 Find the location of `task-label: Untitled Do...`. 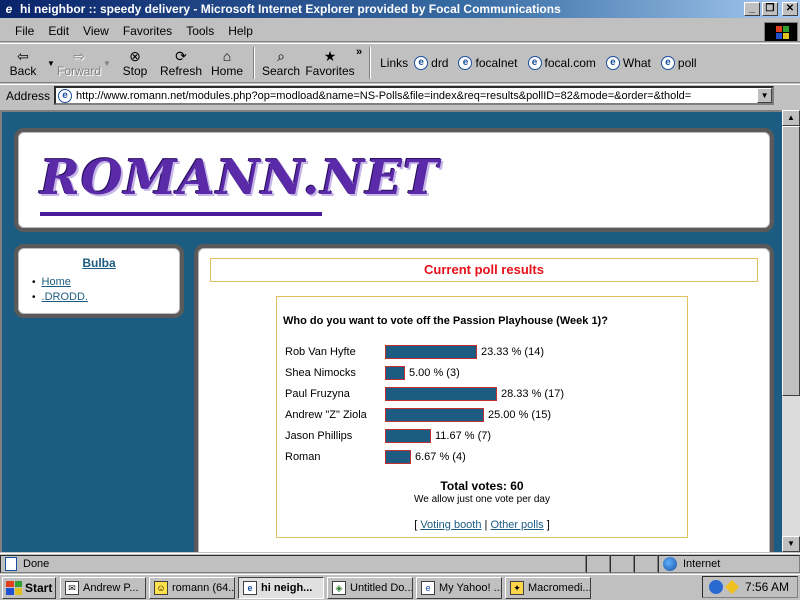

task-label: Untitled Do... is located at coordinates (381, 587).